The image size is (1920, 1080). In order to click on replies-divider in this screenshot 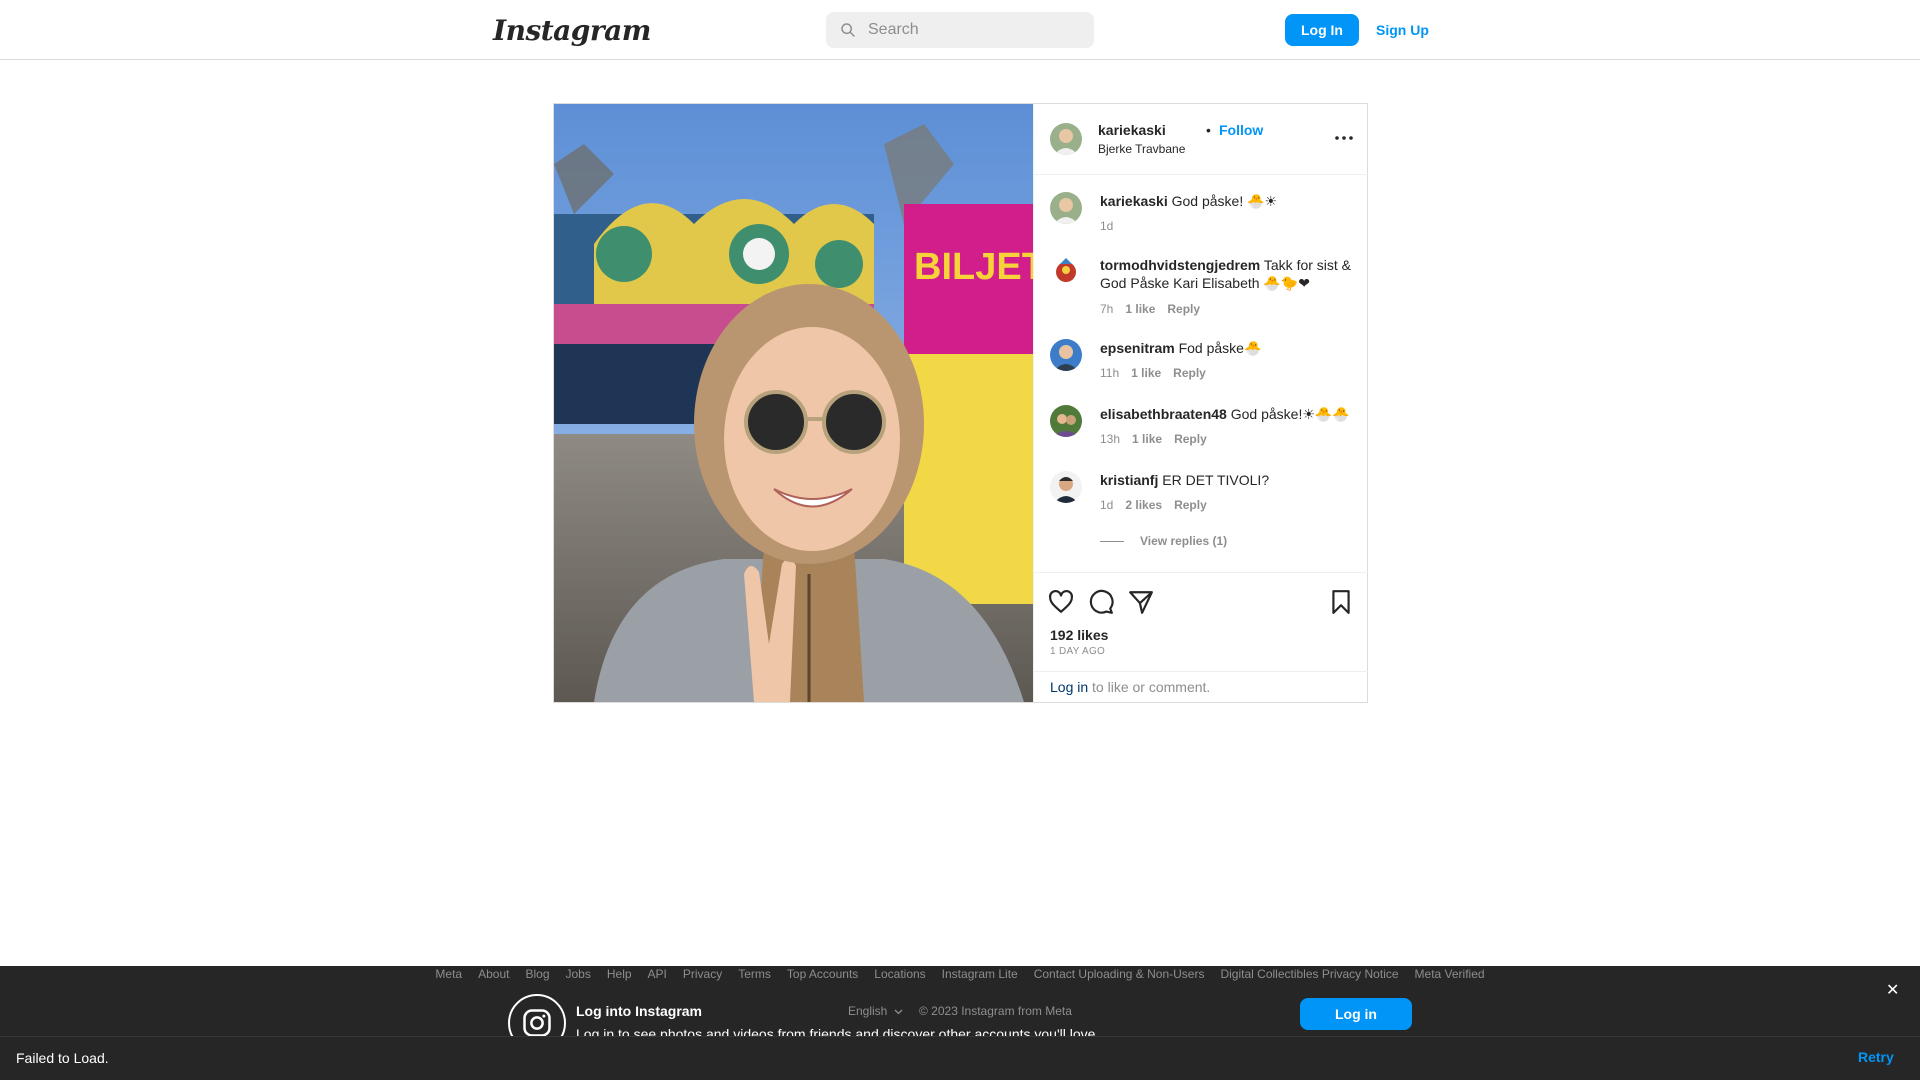, I will do `click(1112, 541)`.